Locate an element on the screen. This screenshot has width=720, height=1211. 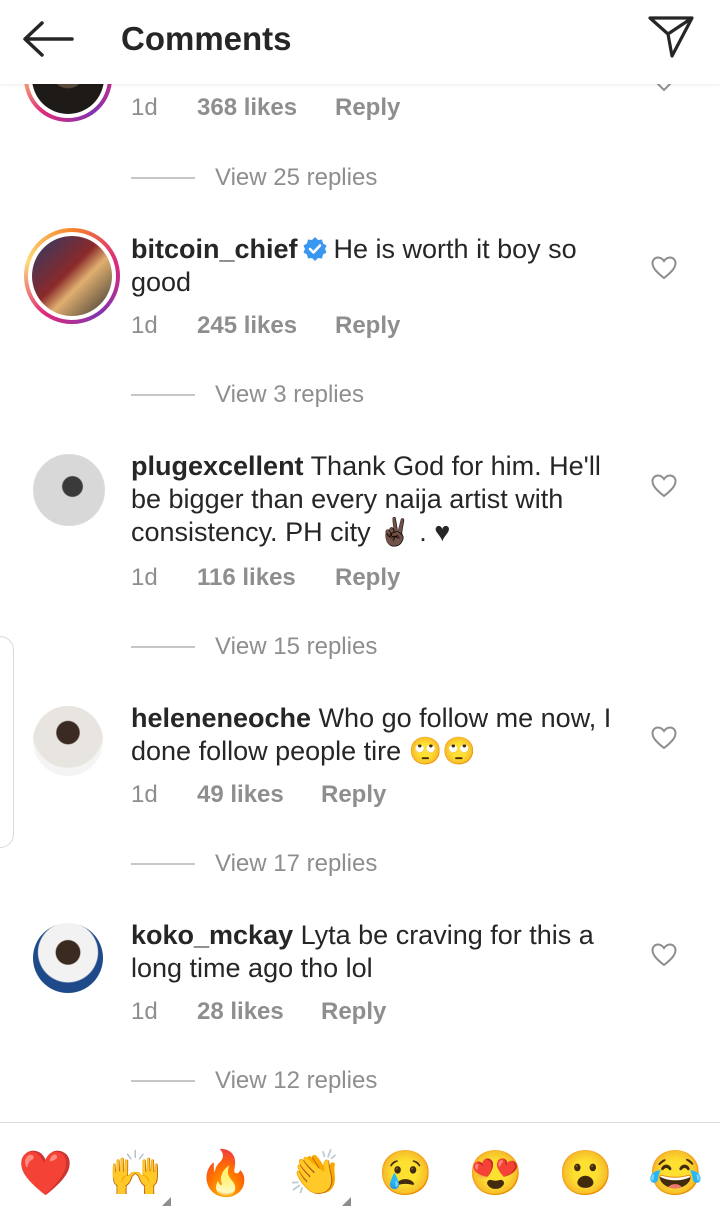
emoji-fire-button: 🔥 is located at coordinates (225, 1174).